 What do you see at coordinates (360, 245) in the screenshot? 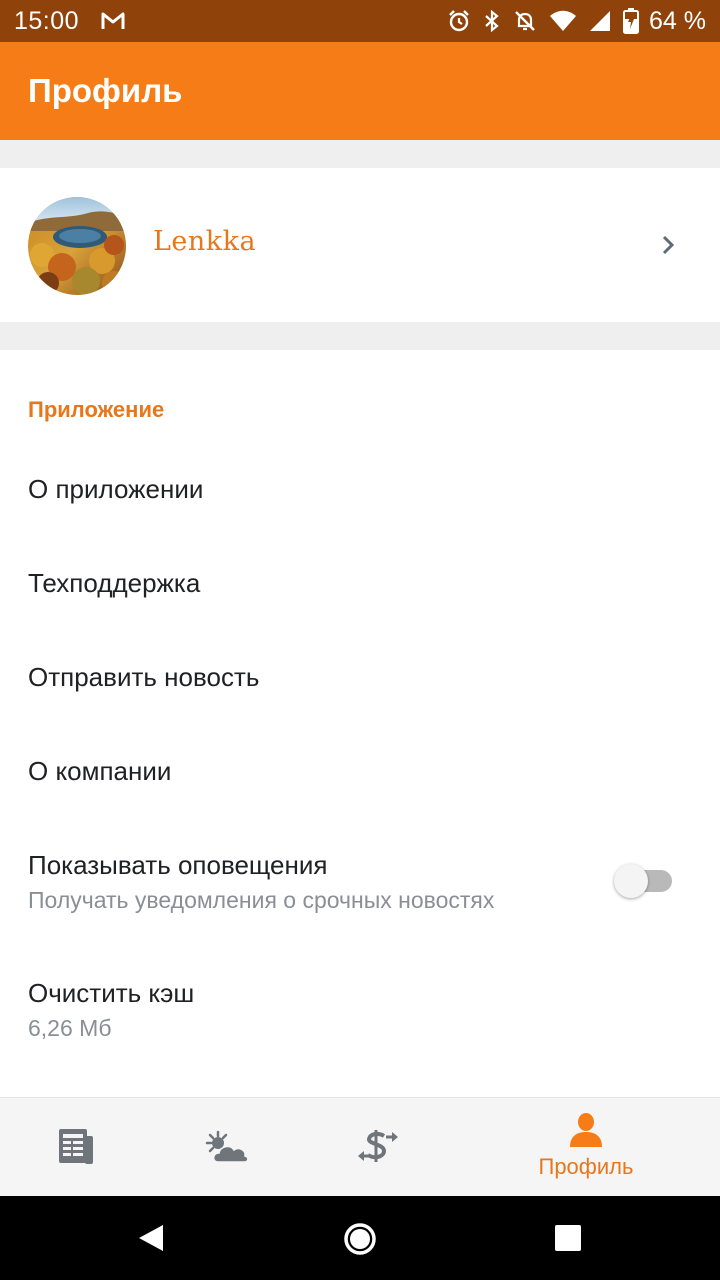
I see `profile-row: Lenkka` at bounding box center [360, 245].